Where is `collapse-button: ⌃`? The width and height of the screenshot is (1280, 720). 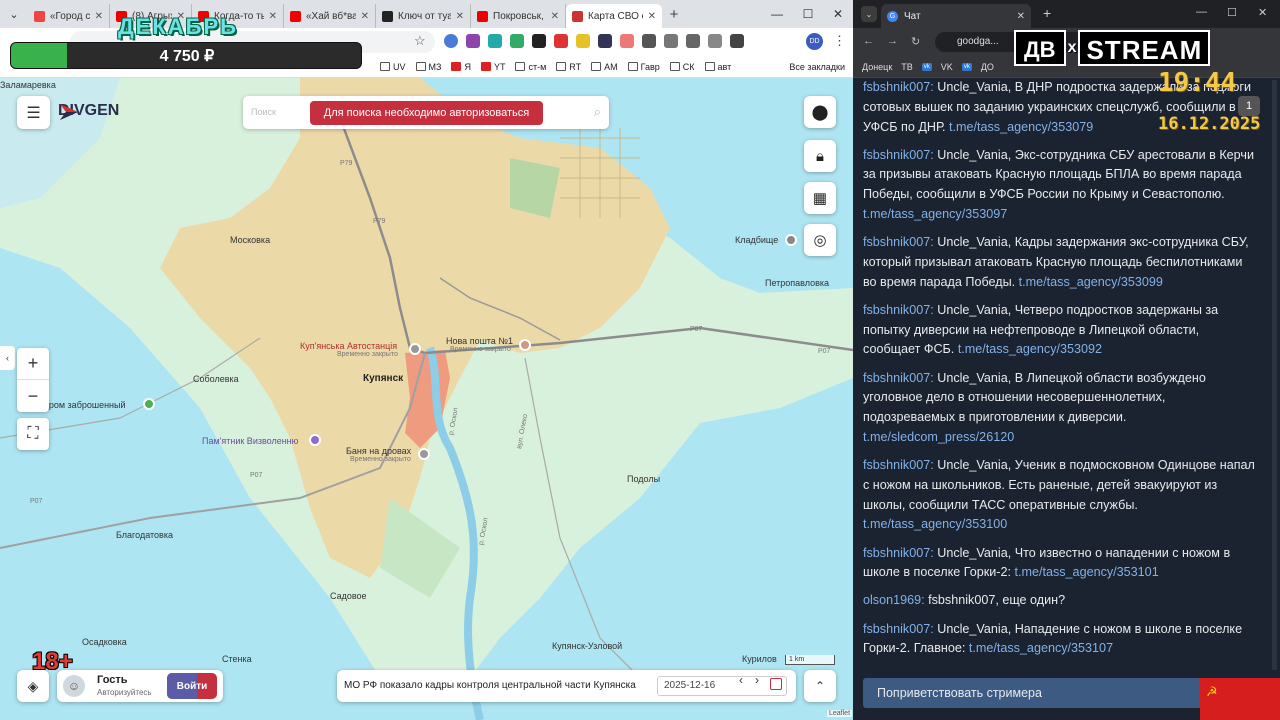 collapse-button: ⌃ is located at coordinates (820, 686).